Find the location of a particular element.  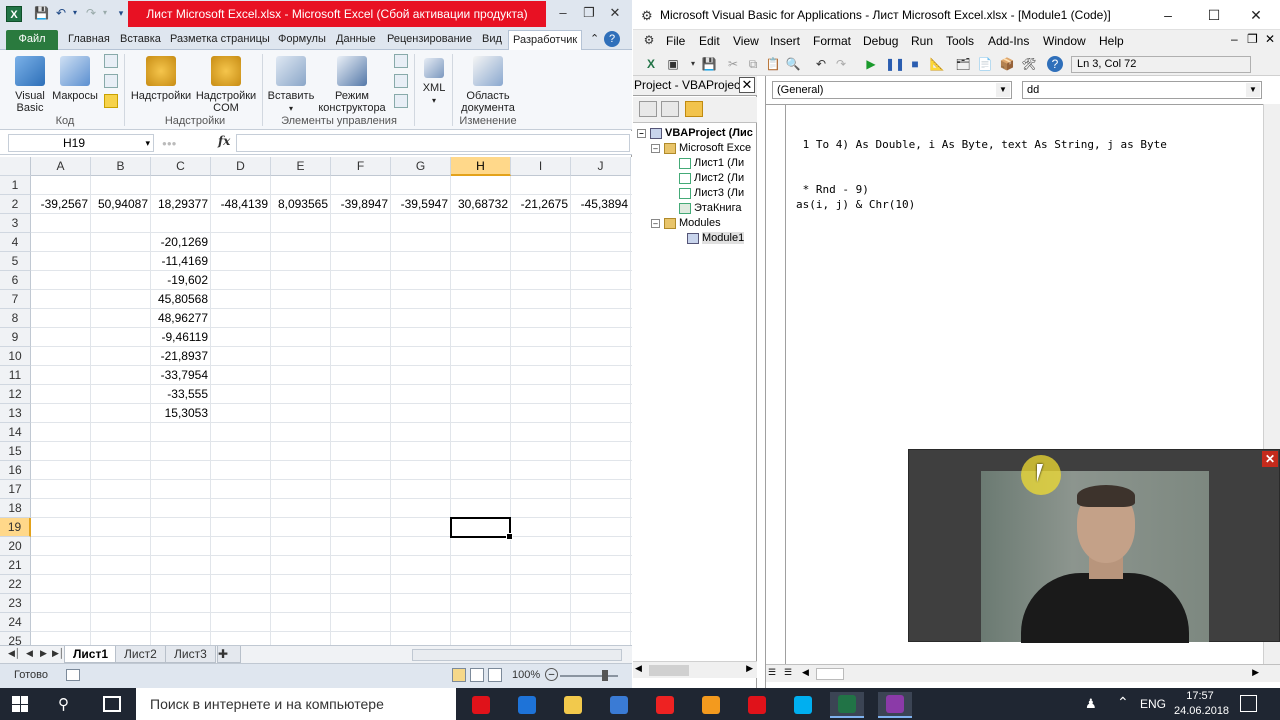

column-header-j: J is located at coordinates (601, 166).